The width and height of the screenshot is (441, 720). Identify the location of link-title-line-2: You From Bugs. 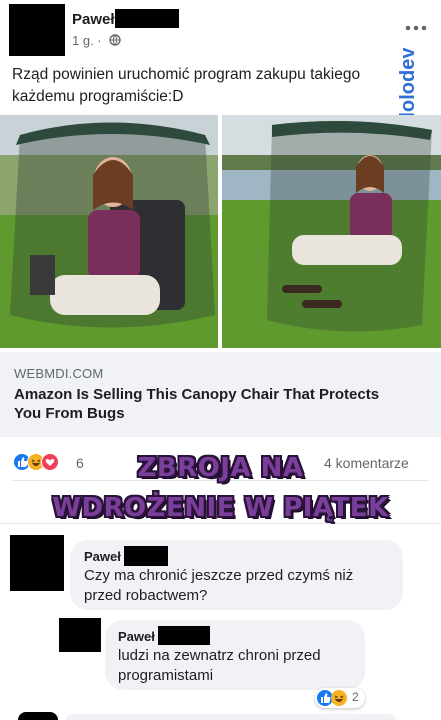
(69, 413).